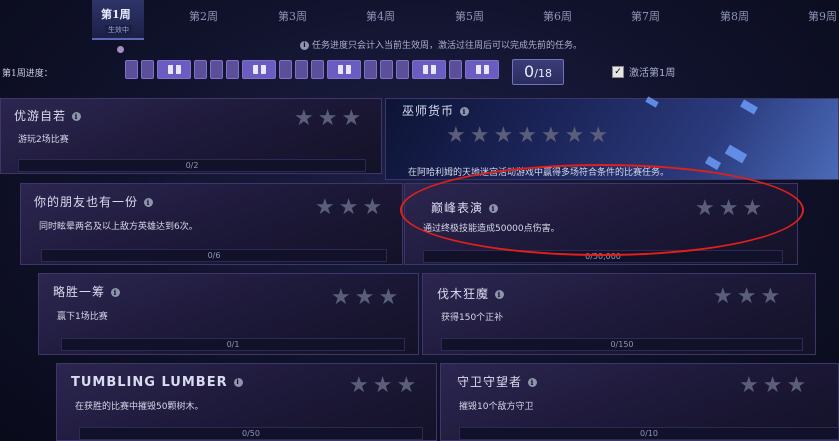 The width and height of the screenshot is (839, 441). What do you see at coordinates (251, 433) in the screenshot?
I see `quest-progress-bar: 0/50` at bounding box center [251, 433].